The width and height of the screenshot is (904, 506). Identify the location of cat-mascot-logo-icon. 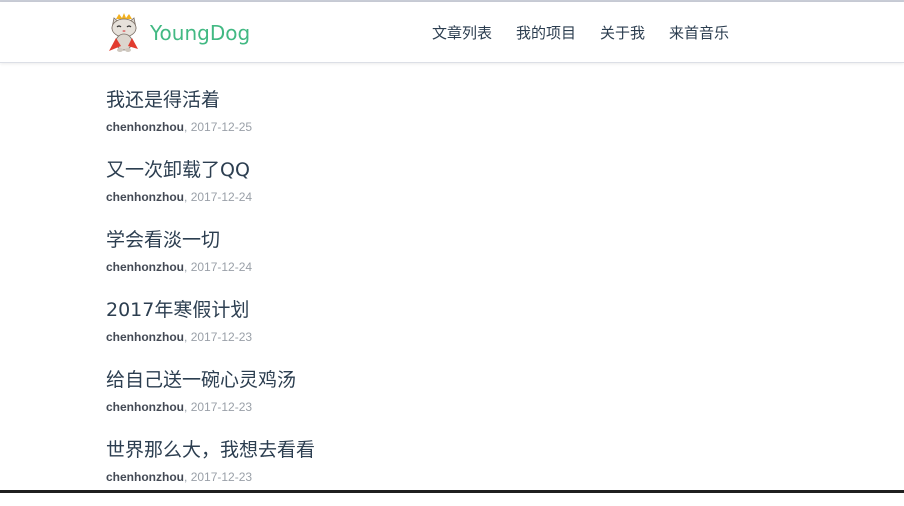
(123, 32).